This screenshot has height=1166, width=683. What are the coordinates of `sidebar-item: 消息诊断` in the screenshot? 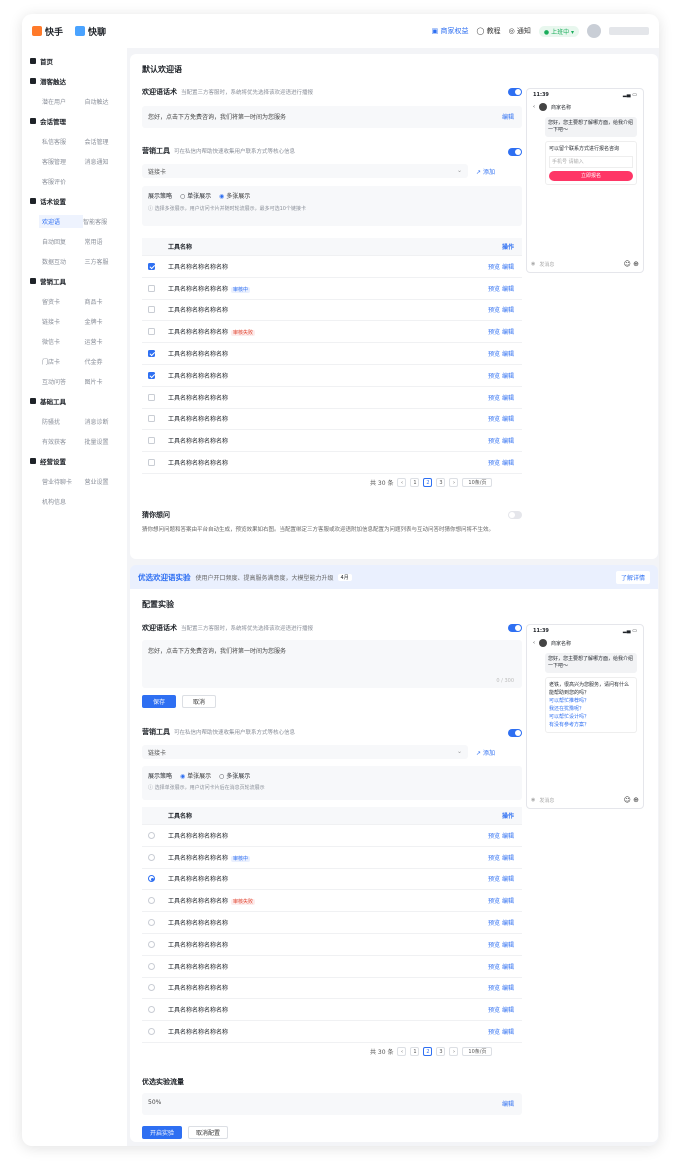 It's located at (106, 421).